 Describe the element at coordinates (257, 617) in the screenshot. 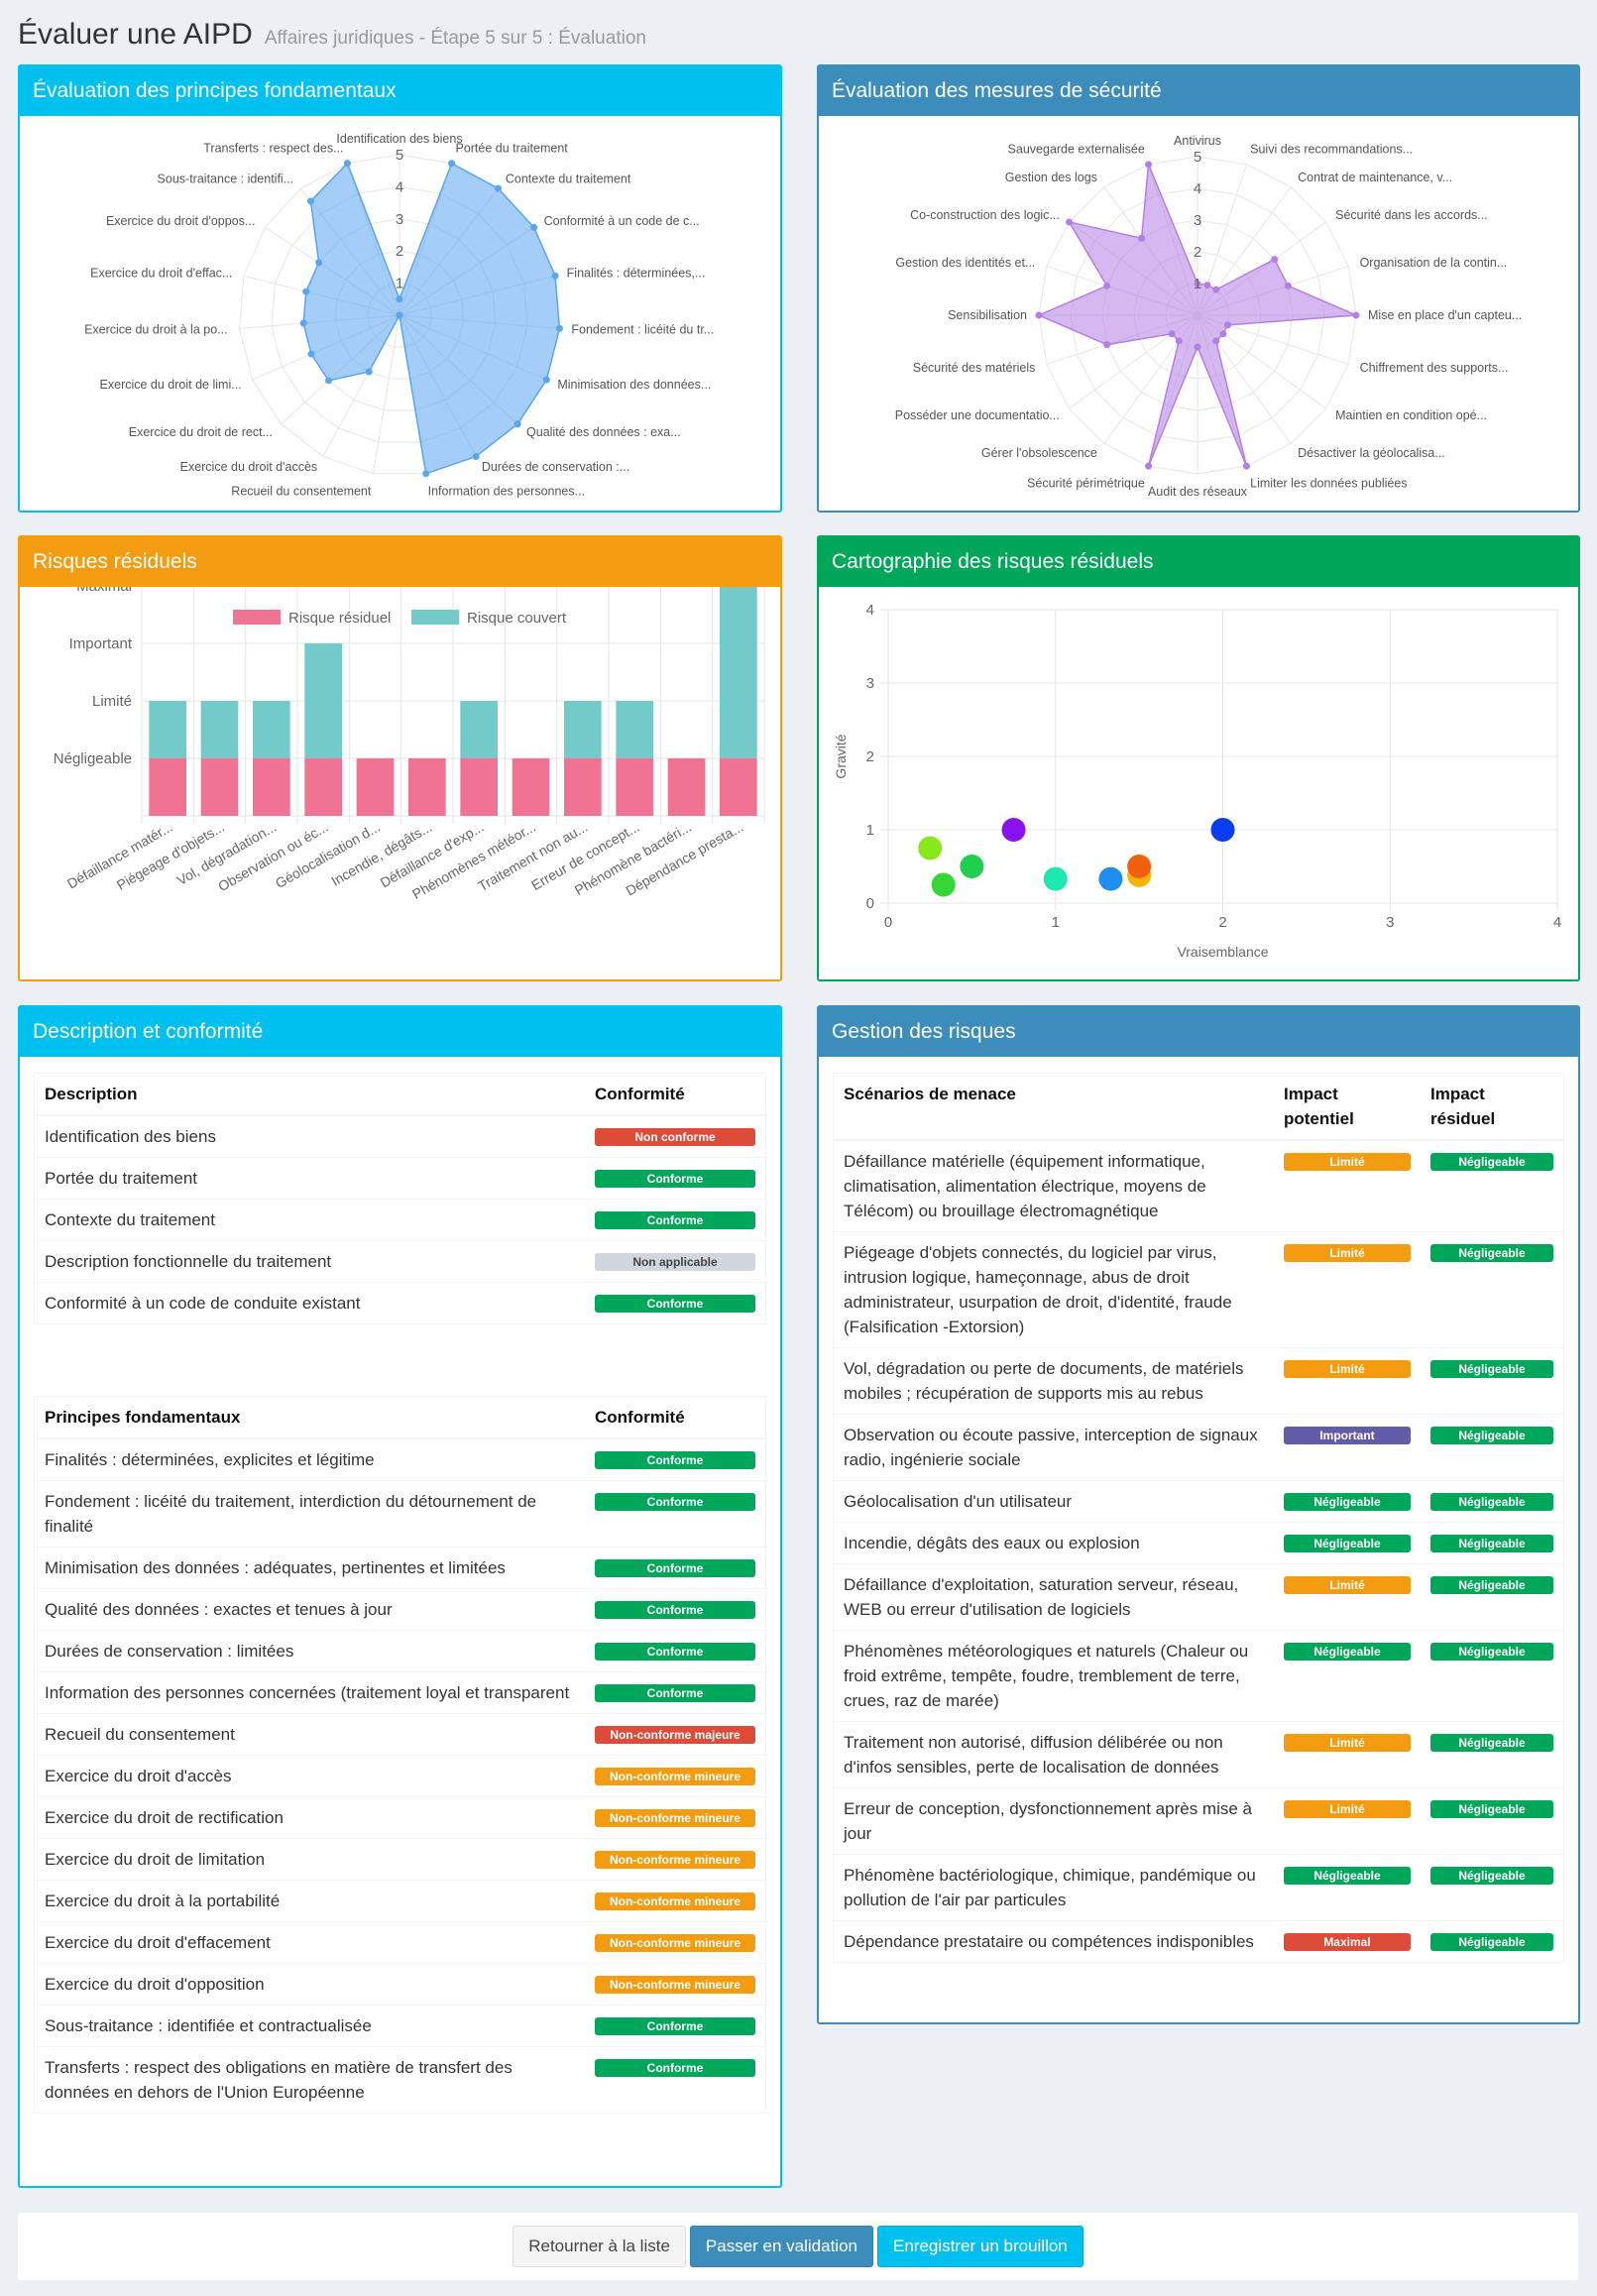

I see `legend-swatch` at that location.